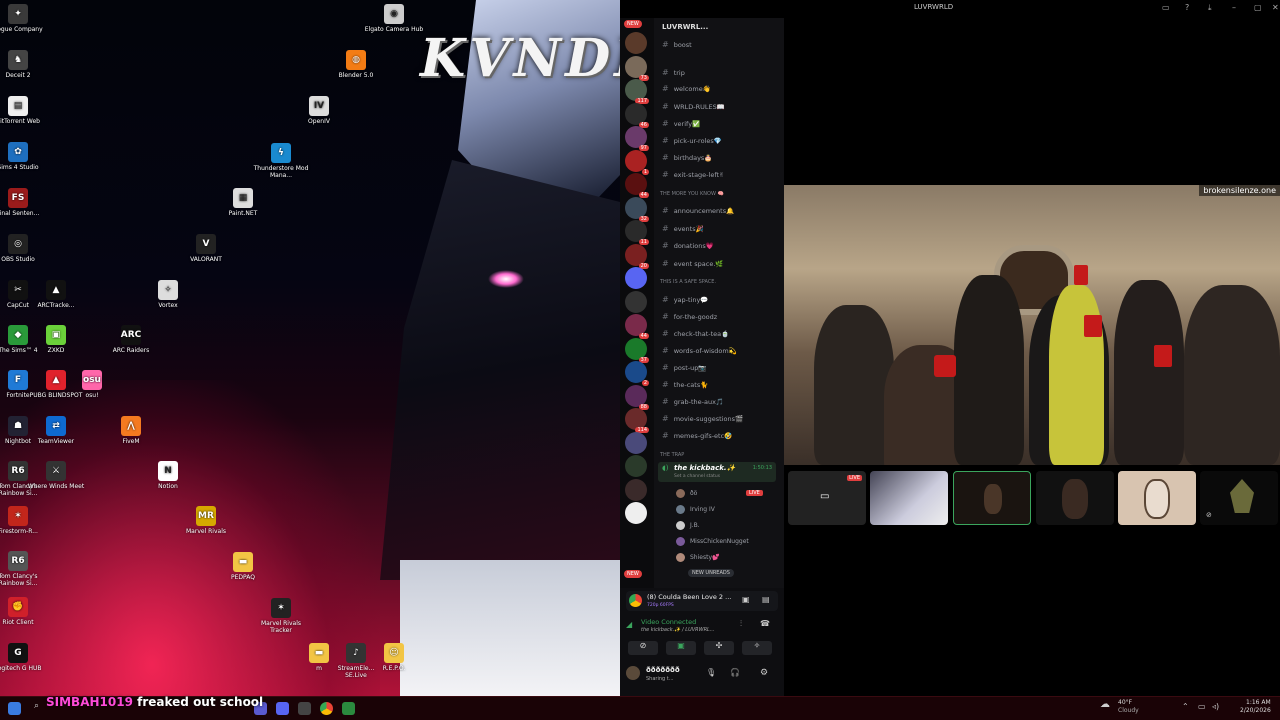  What do you see at coordinates (695, 509) in the screenshot?
I see `voice-user: Irving IV` at bounding box center [695, 509].